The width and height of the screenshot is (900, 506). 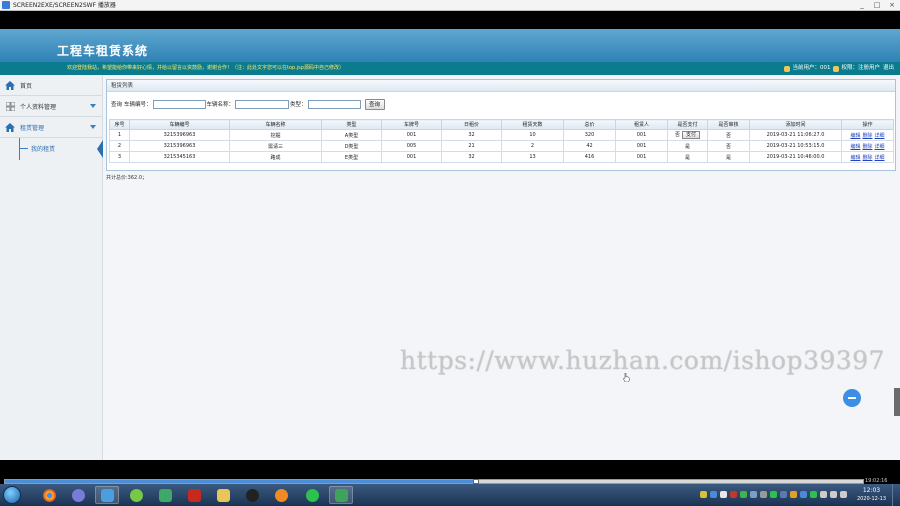 I want to click on cell-daily: 21, so click(x=471, y=146).